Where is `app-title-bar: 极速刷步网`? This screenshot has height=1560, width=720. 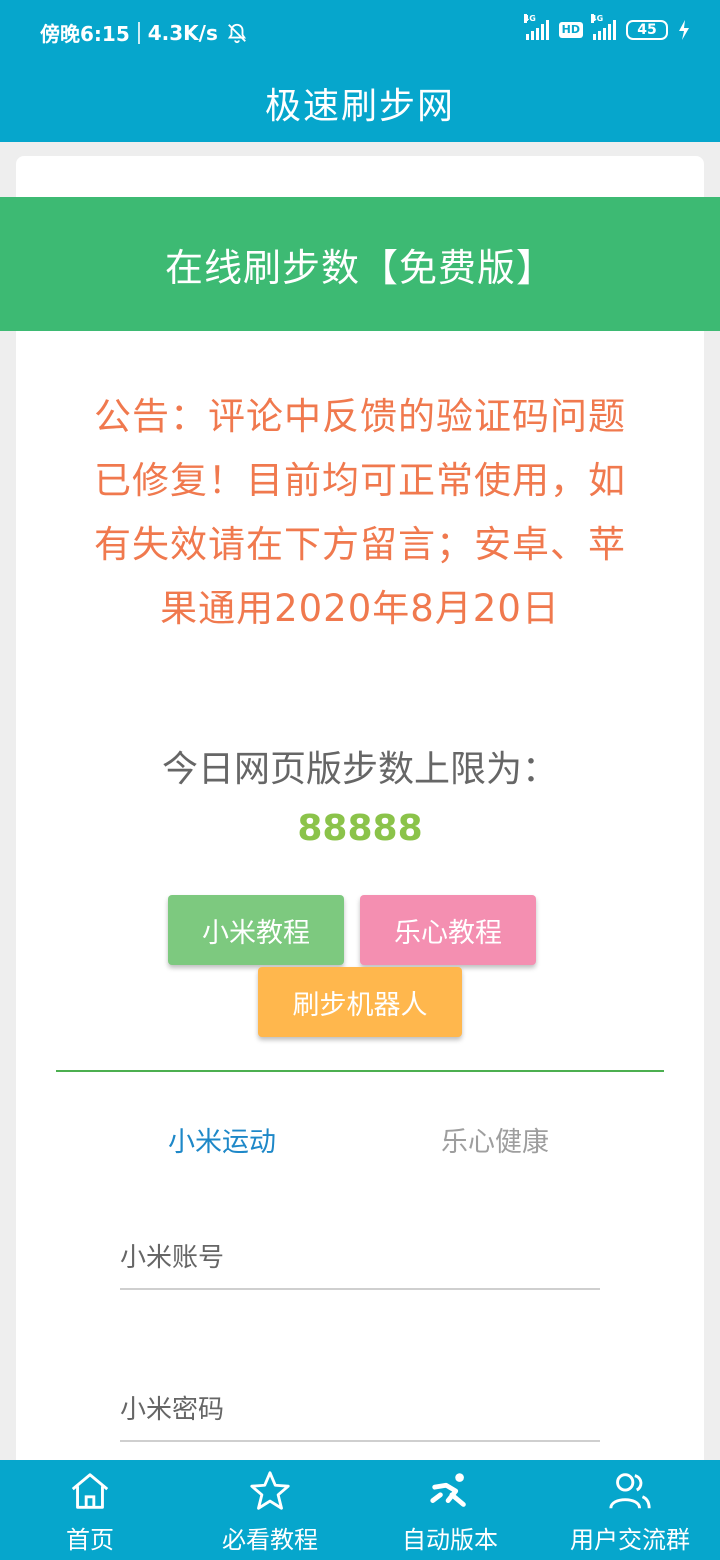
app-title-bar: 极速刷步网 is located at coordinates (360, 103).